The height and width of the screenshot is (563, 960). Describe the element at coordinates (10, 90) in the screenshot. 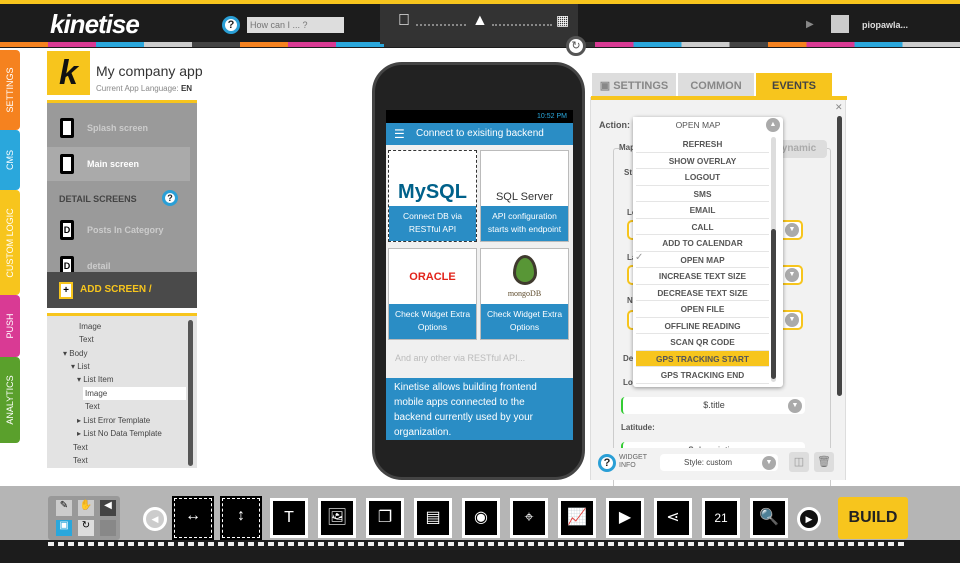

I see `side-tab-settings: SETTINGS` at that location.